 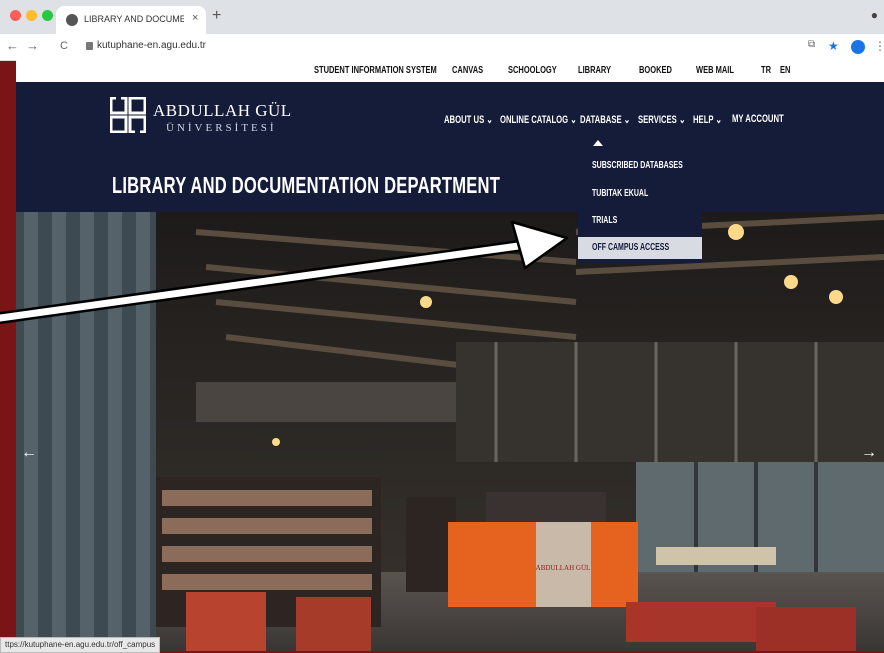 What do you see at coordinates (47, 15) in the screenshot?
I see `maximize-window-dot` at bounding box center [47, 15].